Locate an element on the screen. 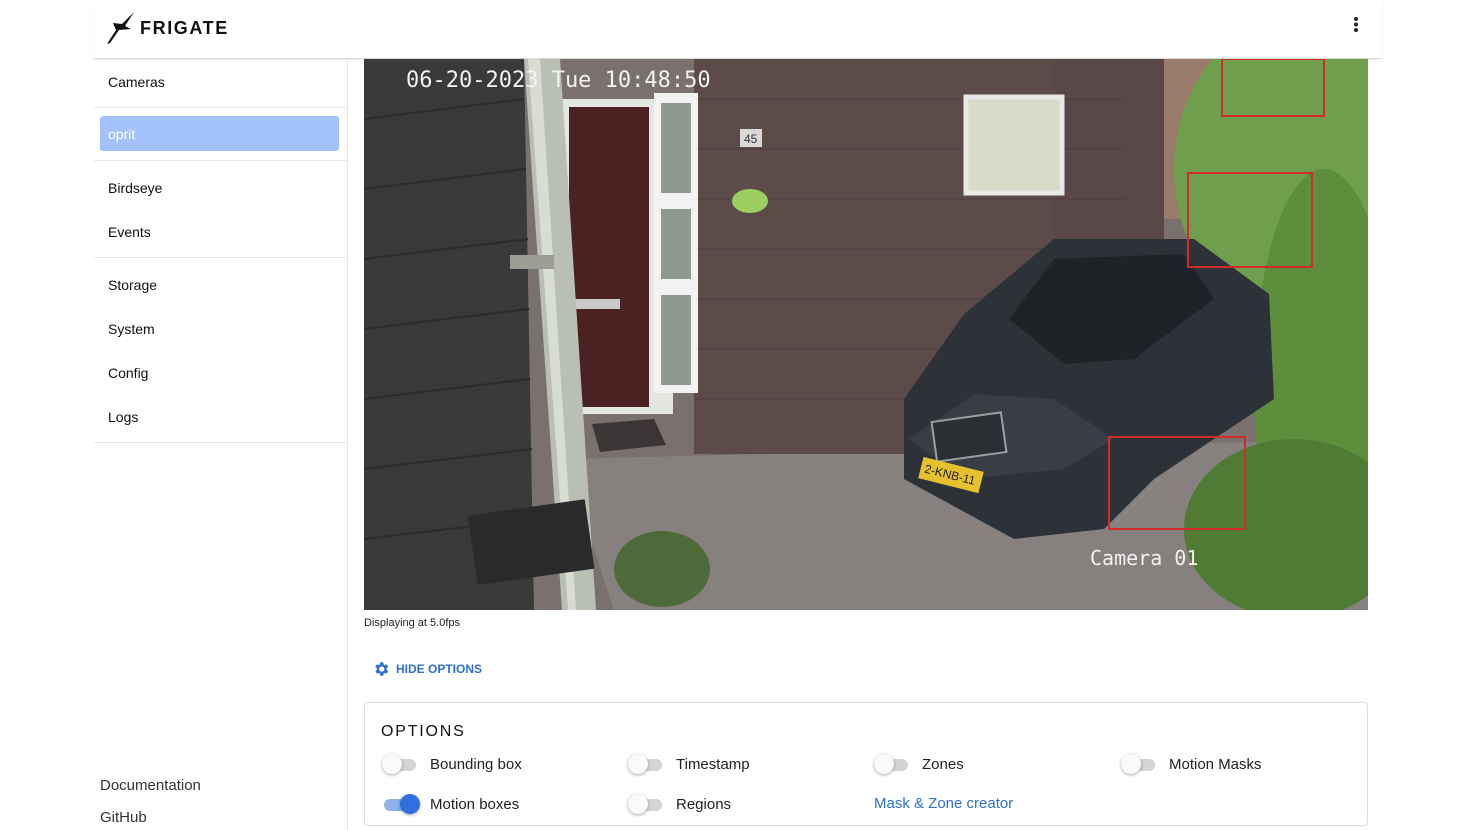 The height and width of the screenshot is (830, 1476). kebab-menu-icon is located at coordinates (1356, 25).